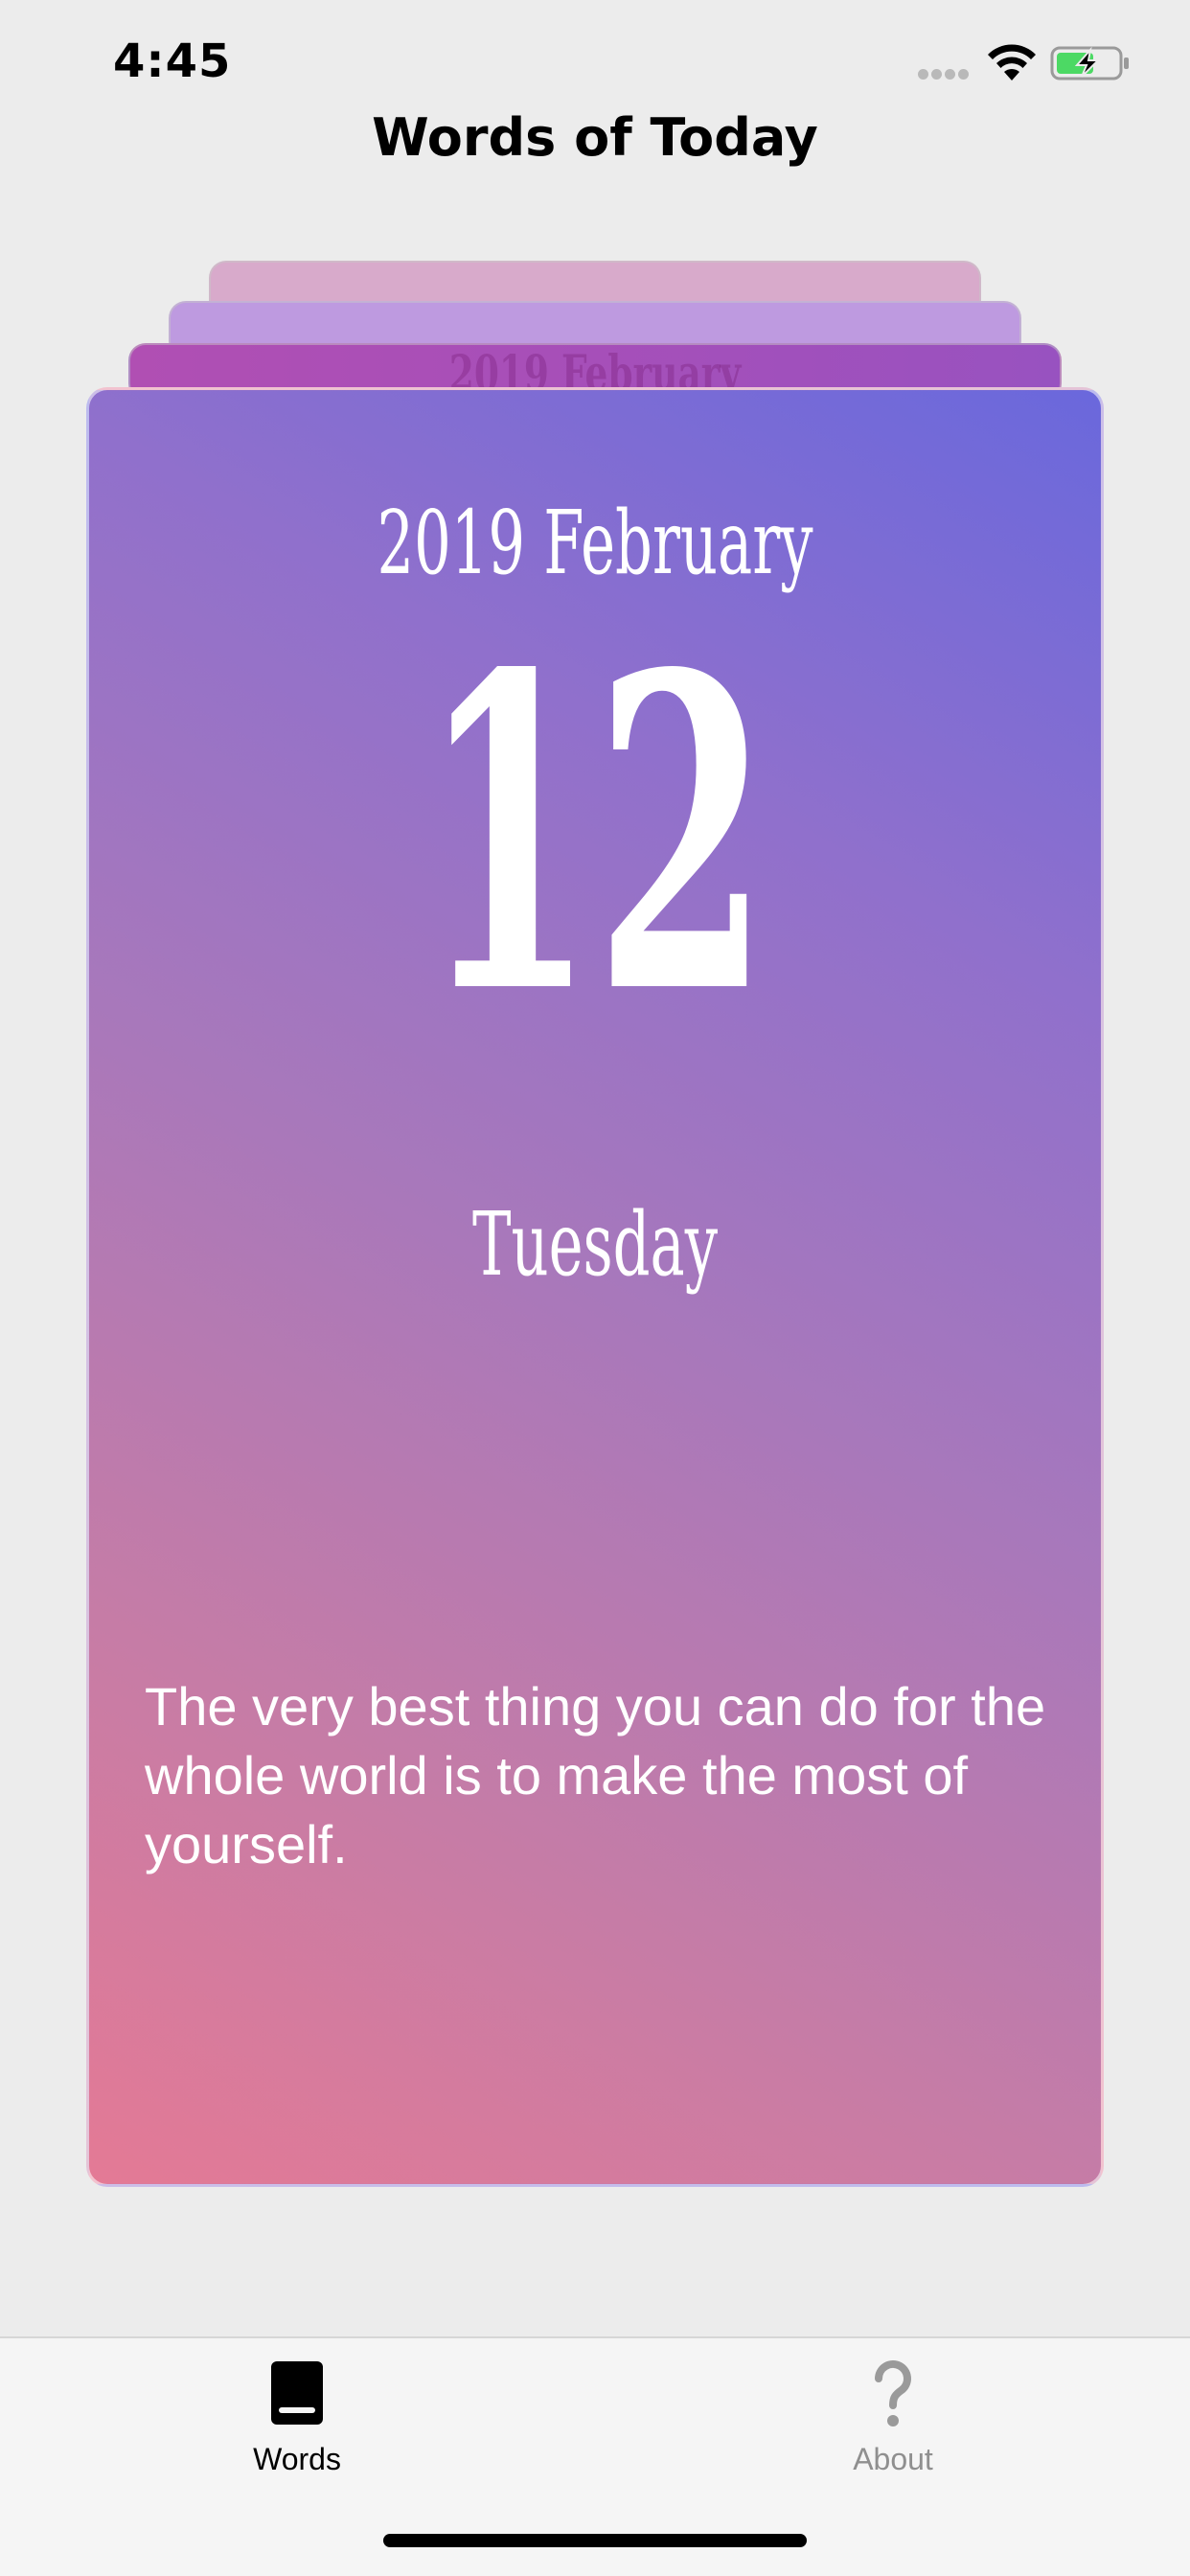 The width and height of the screenshot is (1190, 2576). Describe the element at coordinates (172, 61) in the screenshot. I see `status-time: 4:45` at that location.